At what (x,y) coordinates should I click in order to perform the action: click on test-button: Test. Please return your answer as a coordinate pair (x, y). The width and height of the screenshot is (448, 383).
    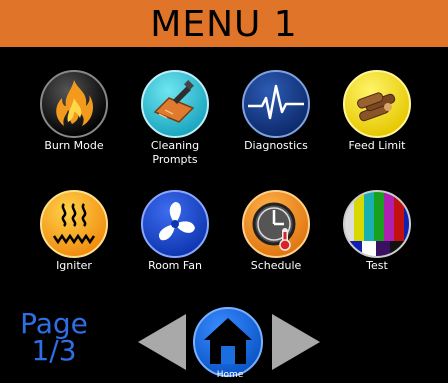
    Looking at the image, I should click on (377, 230).